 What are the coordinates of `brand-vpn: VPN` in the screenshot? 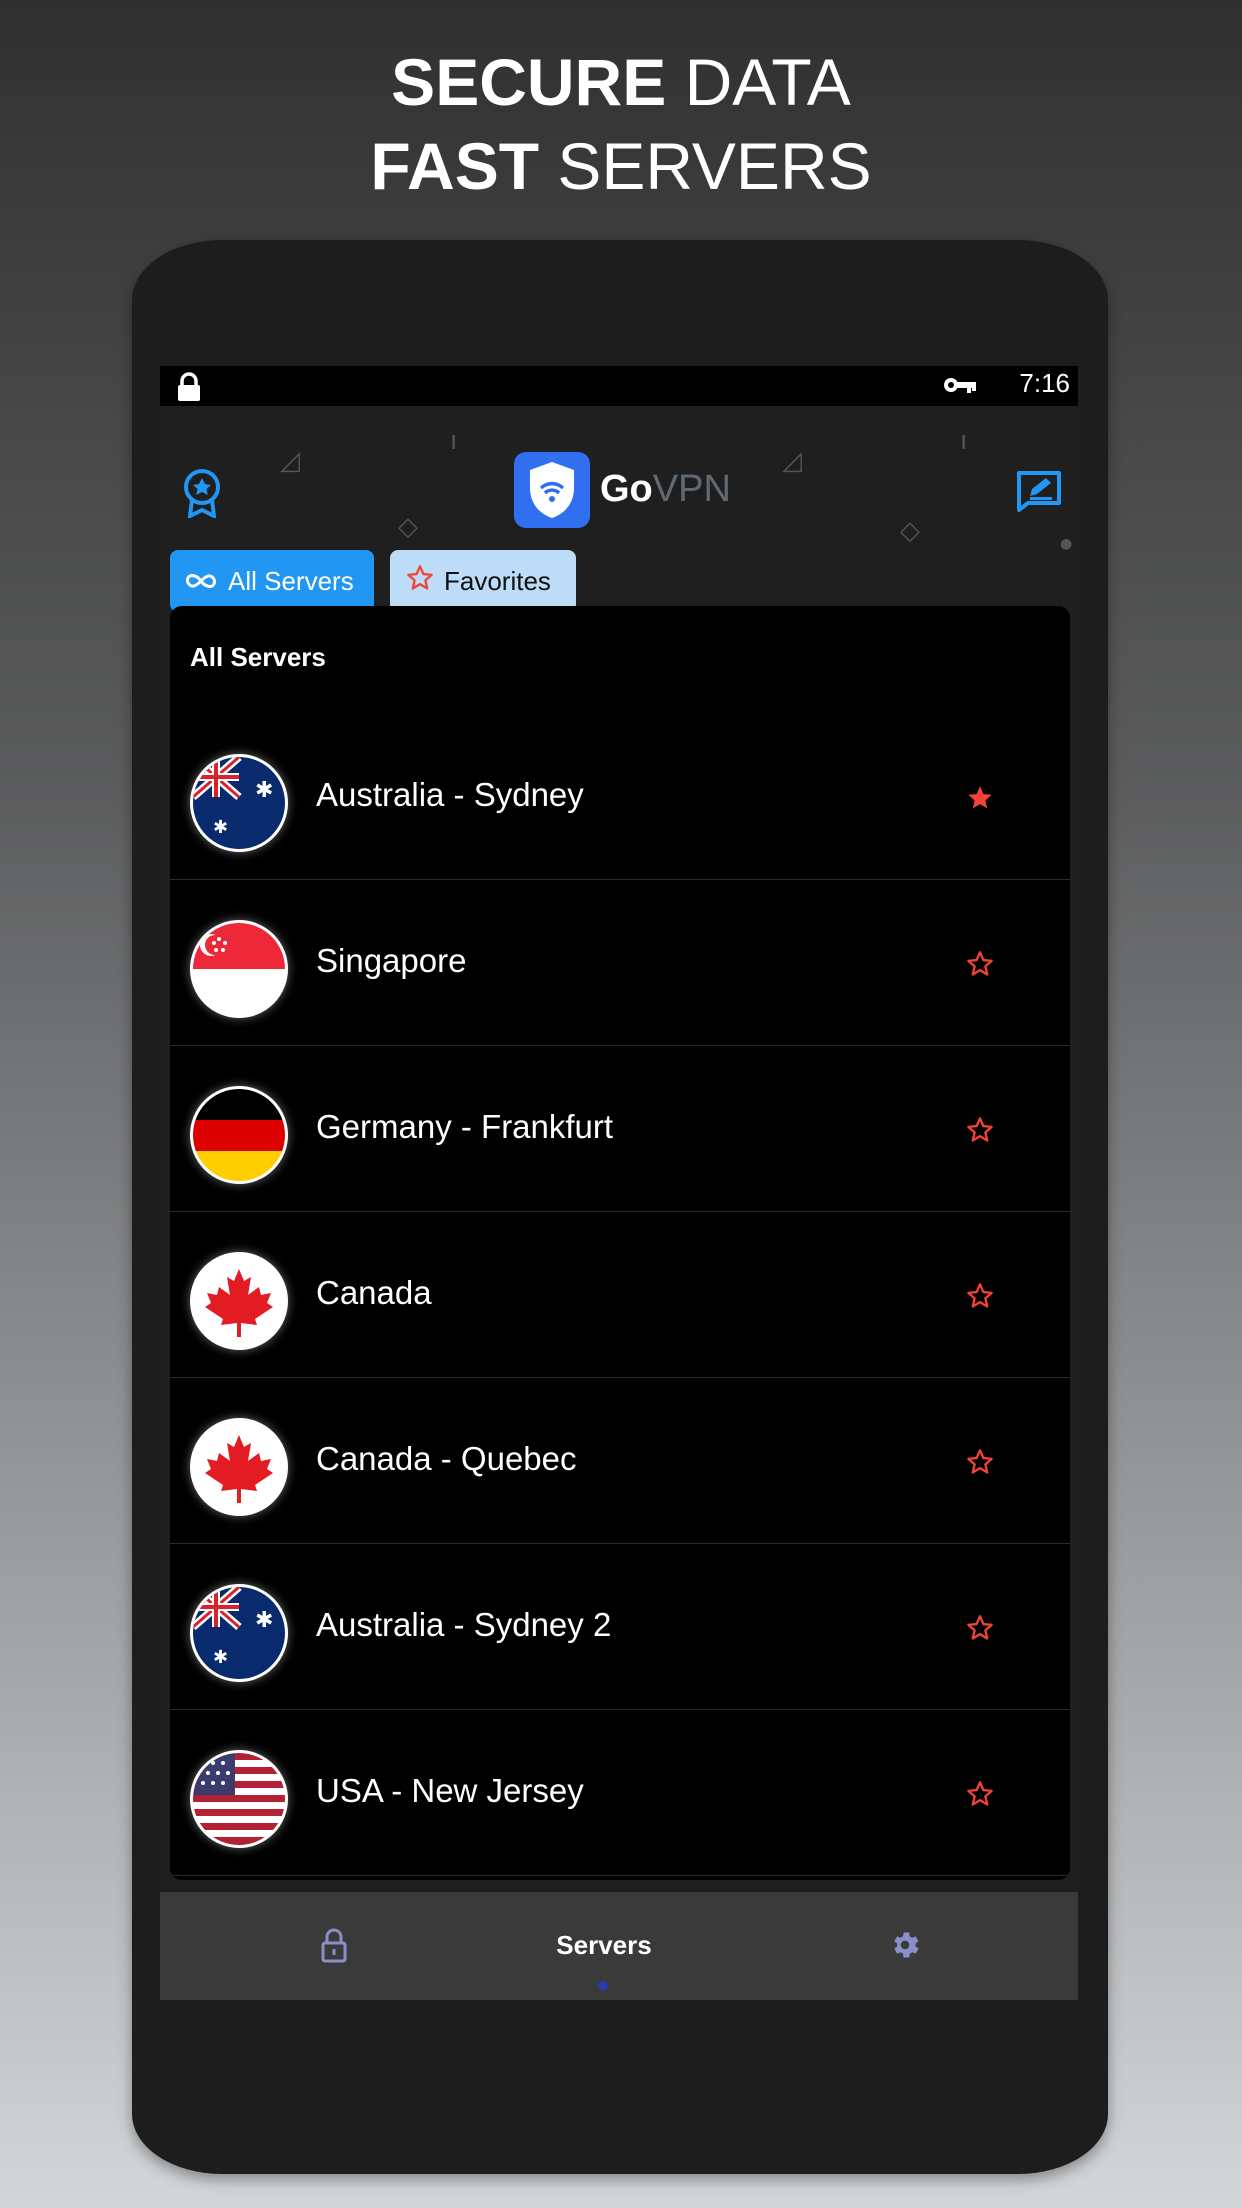 It's located at (691, 489).